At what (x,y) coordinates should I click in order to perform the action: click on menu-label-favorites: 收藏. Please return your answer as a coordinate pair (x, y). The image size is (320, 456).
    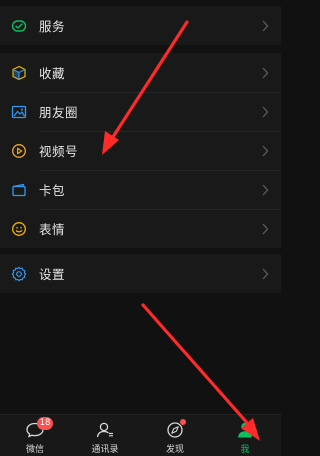
    Looking at the image, I should click on (52, 73).